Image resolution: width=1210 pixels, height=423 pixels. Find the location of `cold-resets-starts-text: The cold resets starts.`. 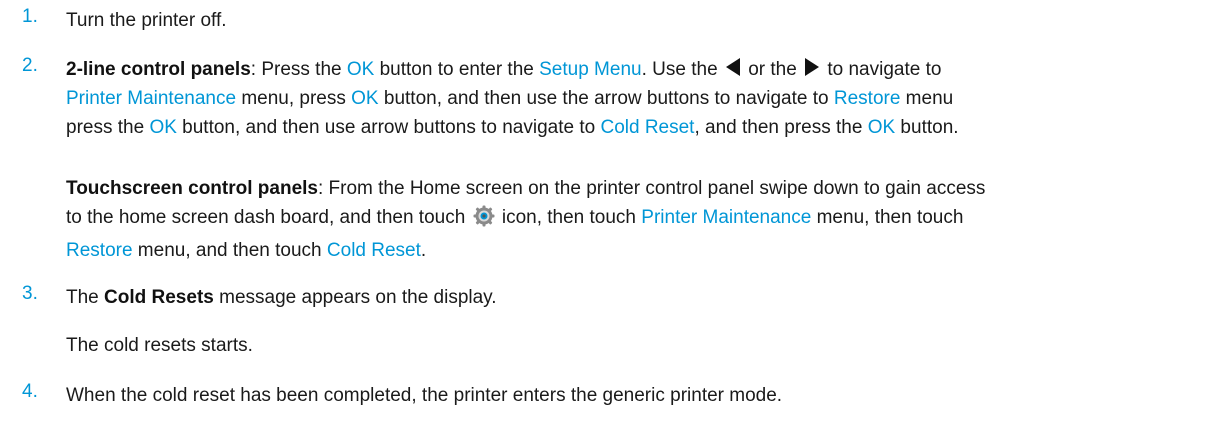

cold-resets-starts-text: The cold resets starts. is located at coordinates (159, 345).